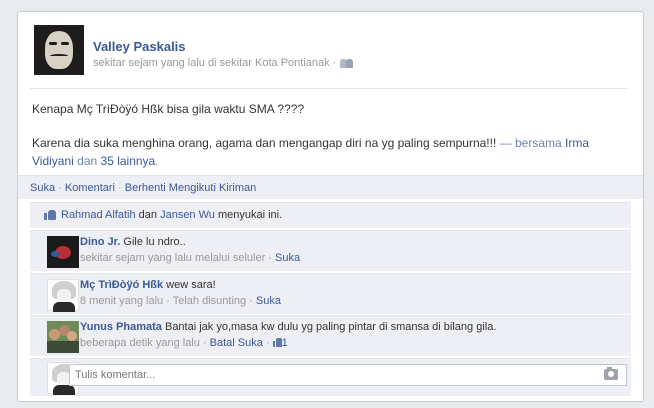  What do you see at coordinates (189, 285) in the screenshot?
I see `comment-text: wew sara!` at bounding box center [189, 285].